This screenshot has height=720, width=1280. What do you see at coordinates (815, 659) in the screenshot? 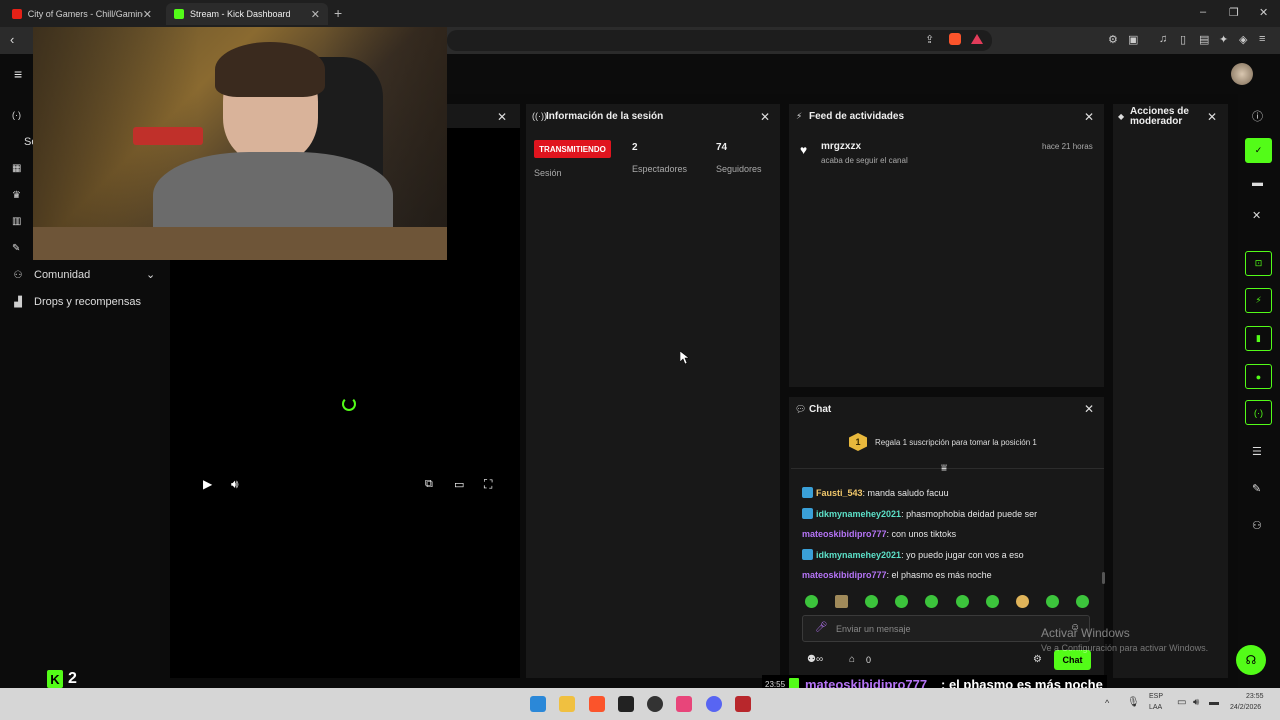
I see `users-icon: ⚉∞` at bounding box center [815, 659].